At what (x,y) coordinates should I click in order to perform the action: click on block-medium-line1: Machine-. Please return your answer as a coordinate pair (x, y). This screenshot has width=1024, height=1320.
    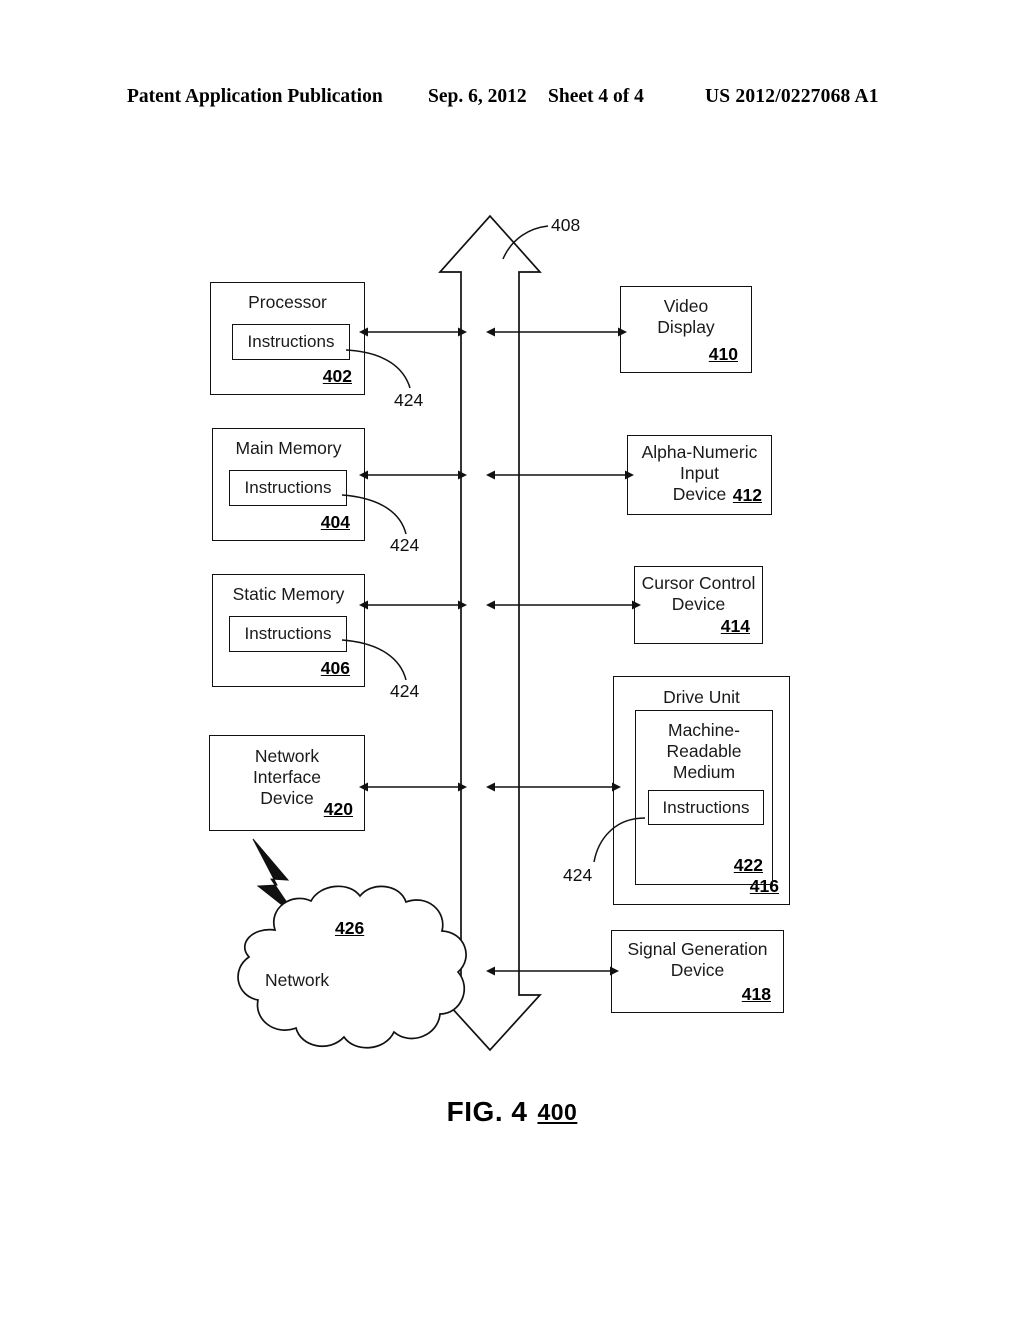
    Looking at the image, I should click on (704, 730).